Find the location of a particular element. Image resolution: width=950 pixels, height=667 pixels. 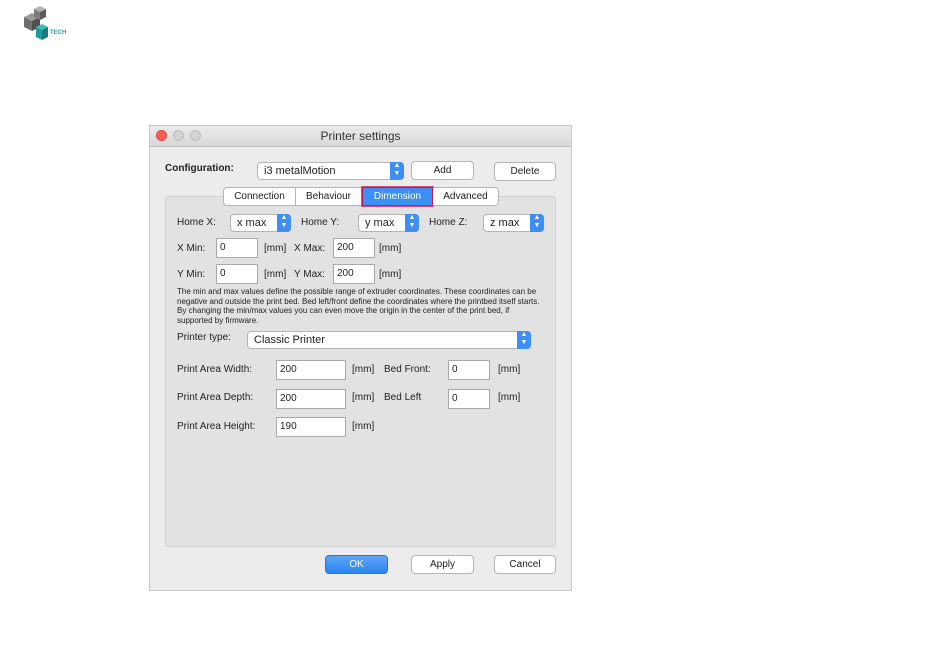

company-logo: TECH is located at coordinates (46, 24).